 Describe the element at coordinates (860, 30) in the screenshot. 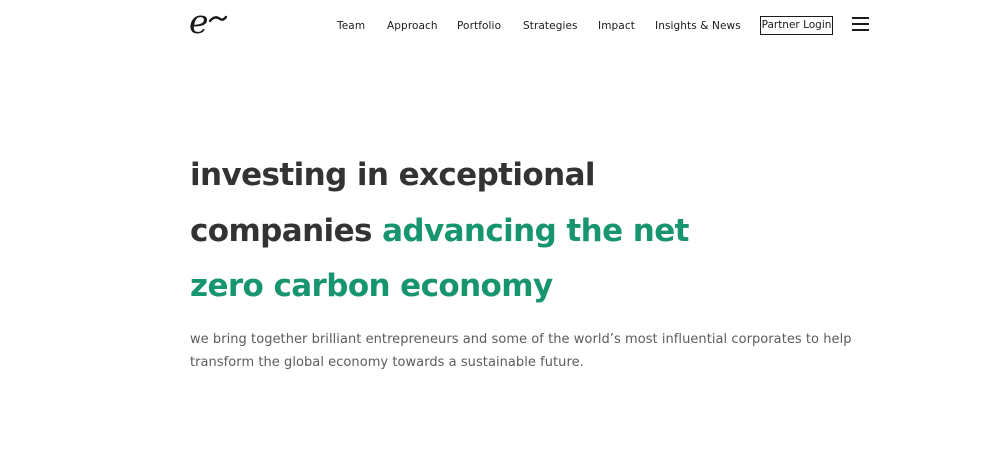

I see `menu-bar-bottom` at that location.